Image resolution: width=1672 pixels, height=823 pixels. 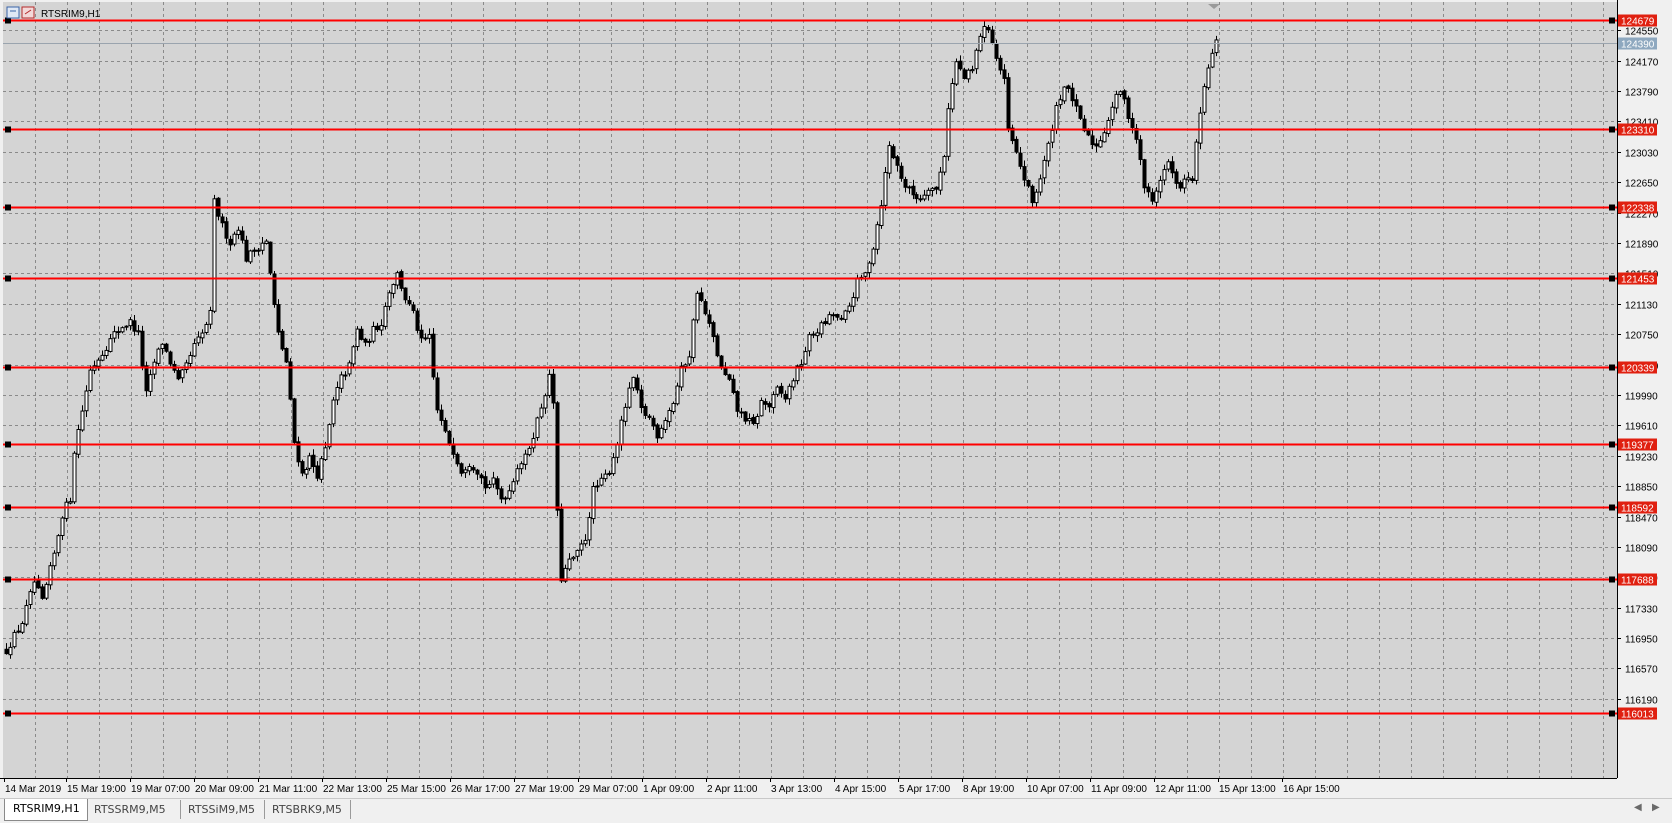 I want to click on scroll-right-icon: ▶, so click(x=1656, y=807).